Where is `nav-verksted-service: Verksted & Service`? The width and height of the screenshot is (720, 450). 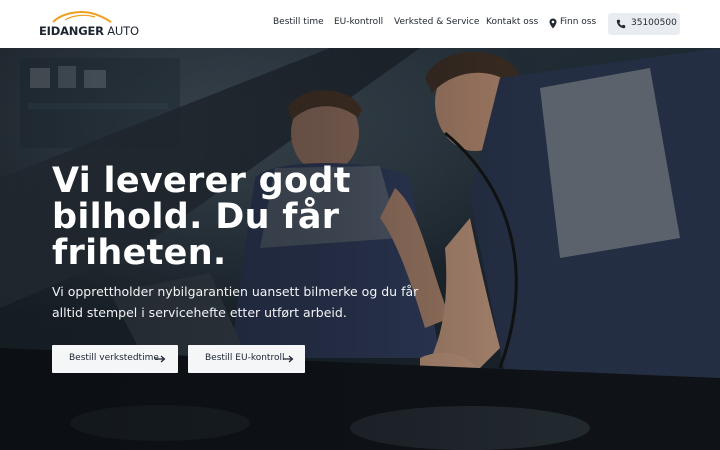
nav-verksted-service: Verksted & Service is located at coordinates (436, 22).